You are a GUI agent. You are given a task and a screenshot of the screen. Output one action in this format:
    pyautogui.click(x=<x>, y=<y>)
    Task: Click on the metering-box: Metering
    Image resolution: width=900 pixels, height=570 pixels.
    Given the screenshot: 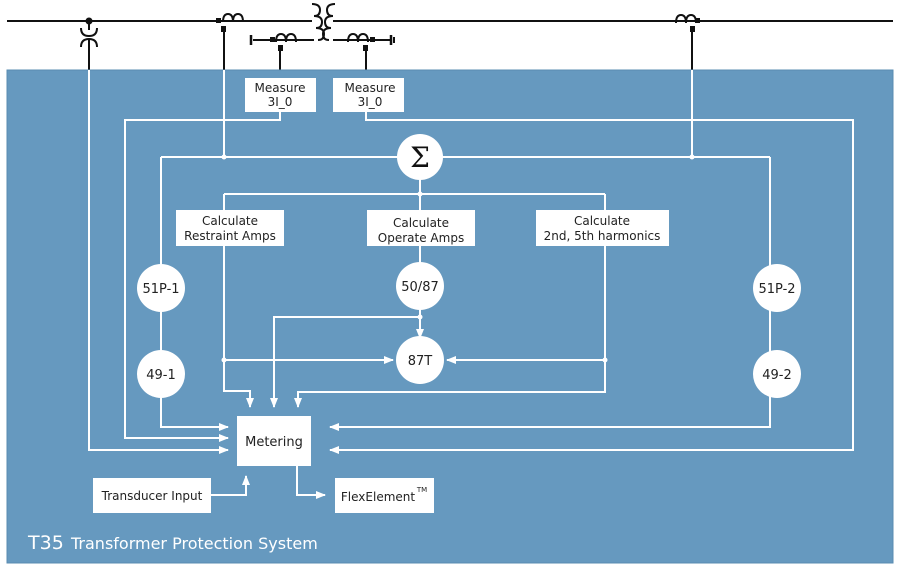 What is the action you would take?
    pyautogui.click(x=274, y=441)
    